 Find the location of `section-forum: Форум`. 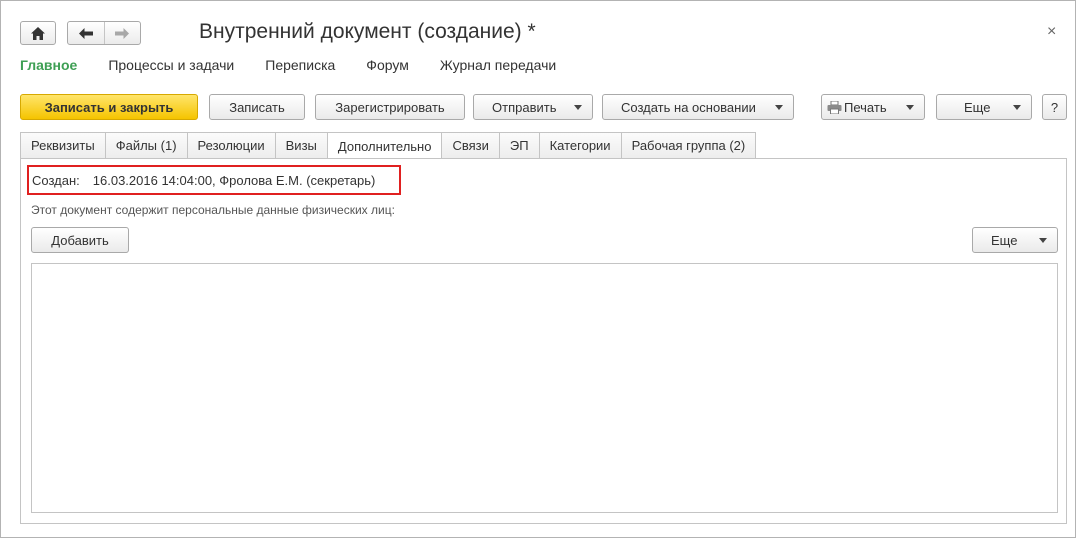

section-forum: Форум is located at coordinates (387, 65).